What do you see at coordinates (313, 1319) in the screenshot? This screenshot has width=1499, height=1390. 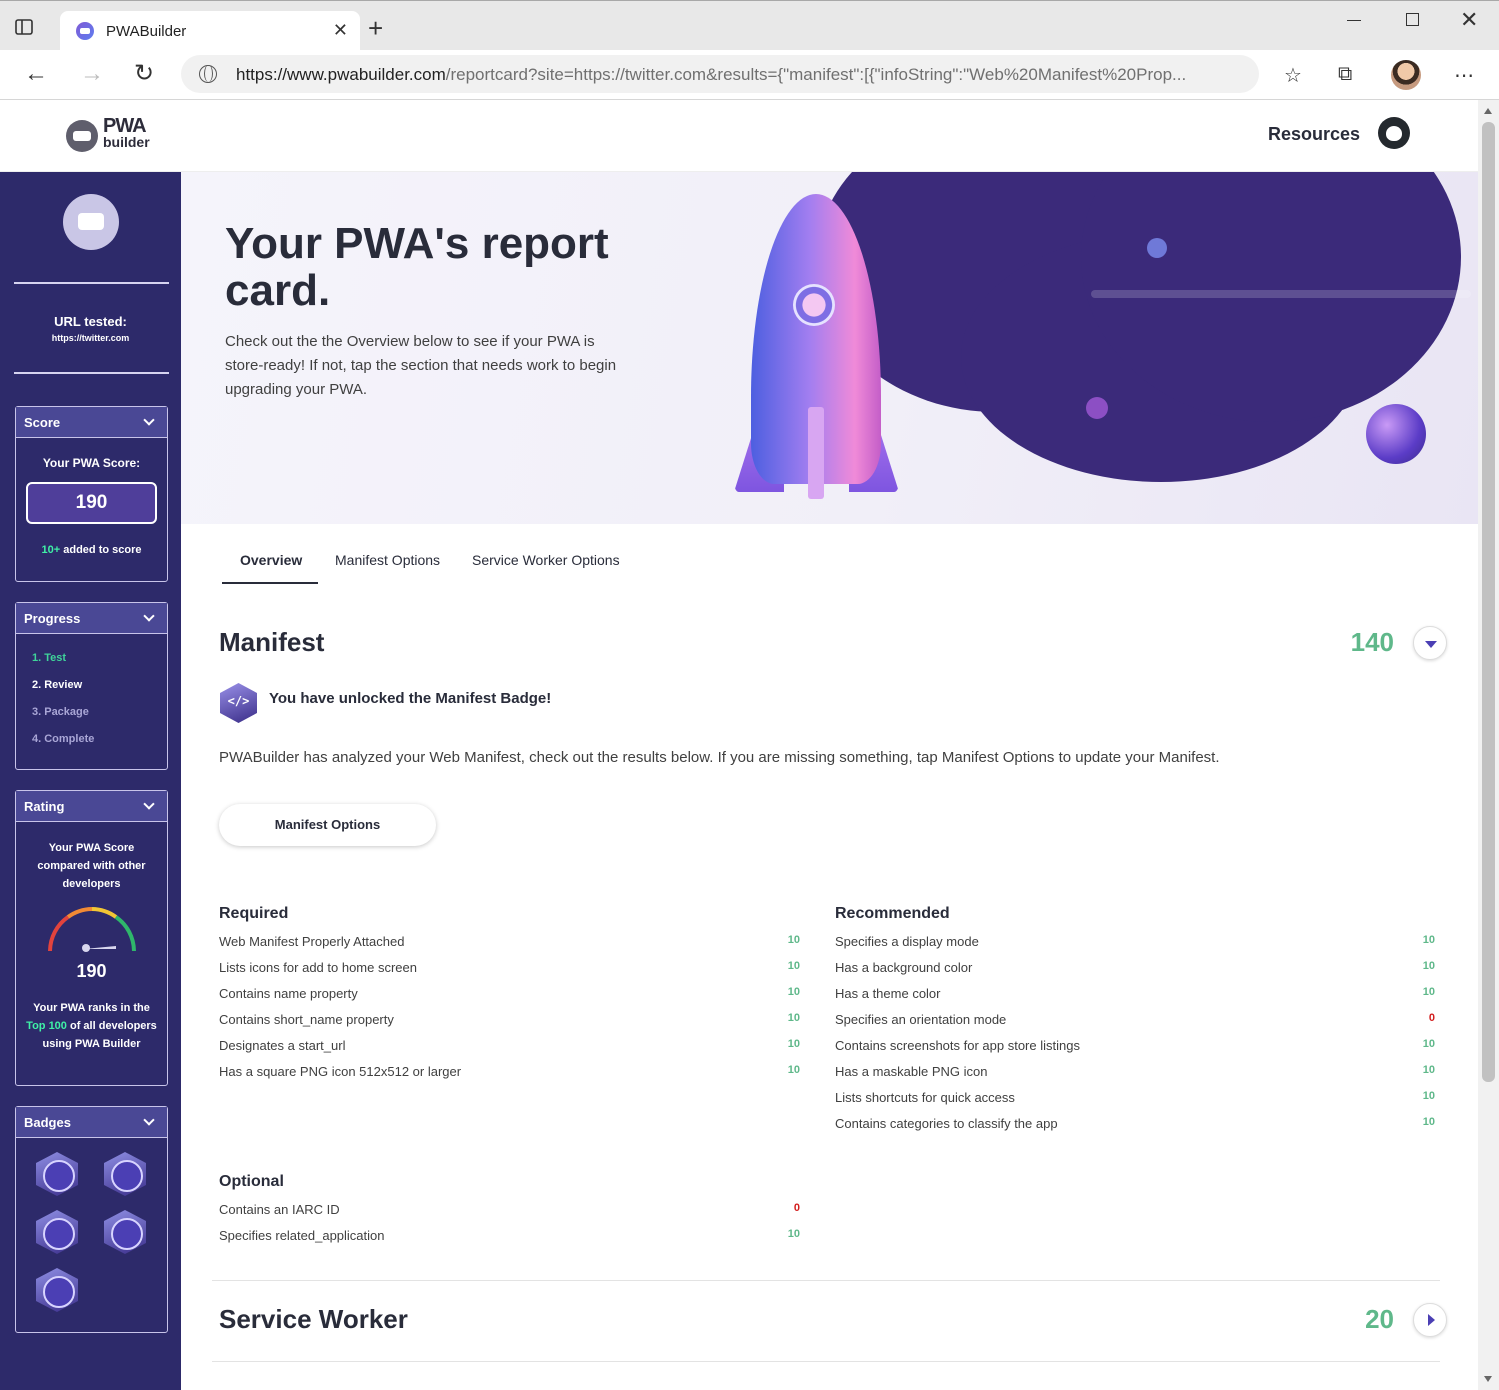 I see `service-worker-title: Service Worker` at bounding box center [313, 1319].